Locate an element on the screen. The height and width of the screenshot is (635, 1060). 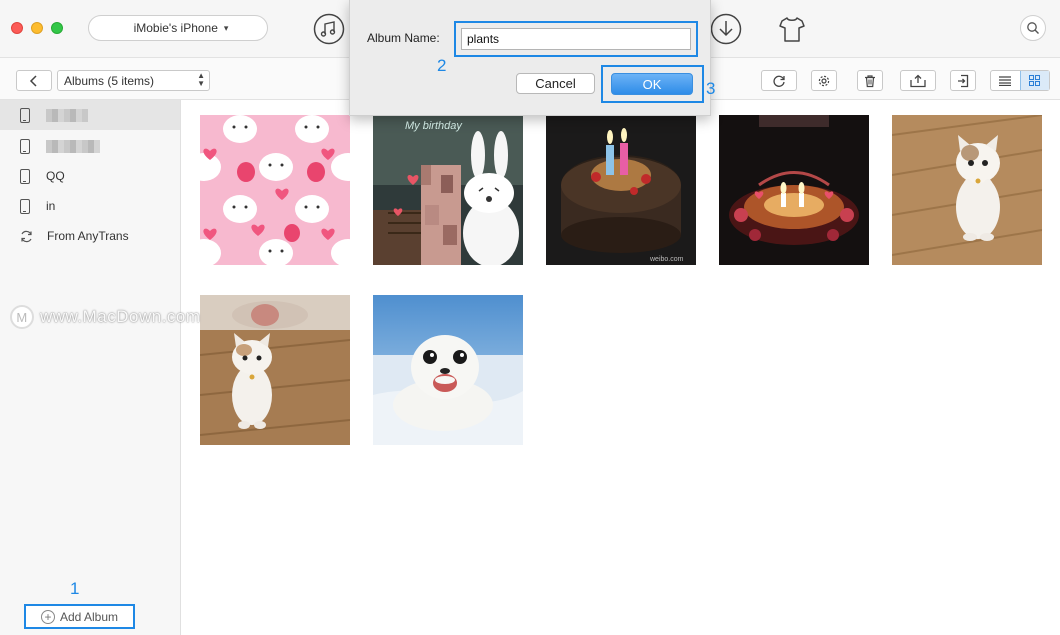
plus-icon: + is located at coordinates (47, 616).